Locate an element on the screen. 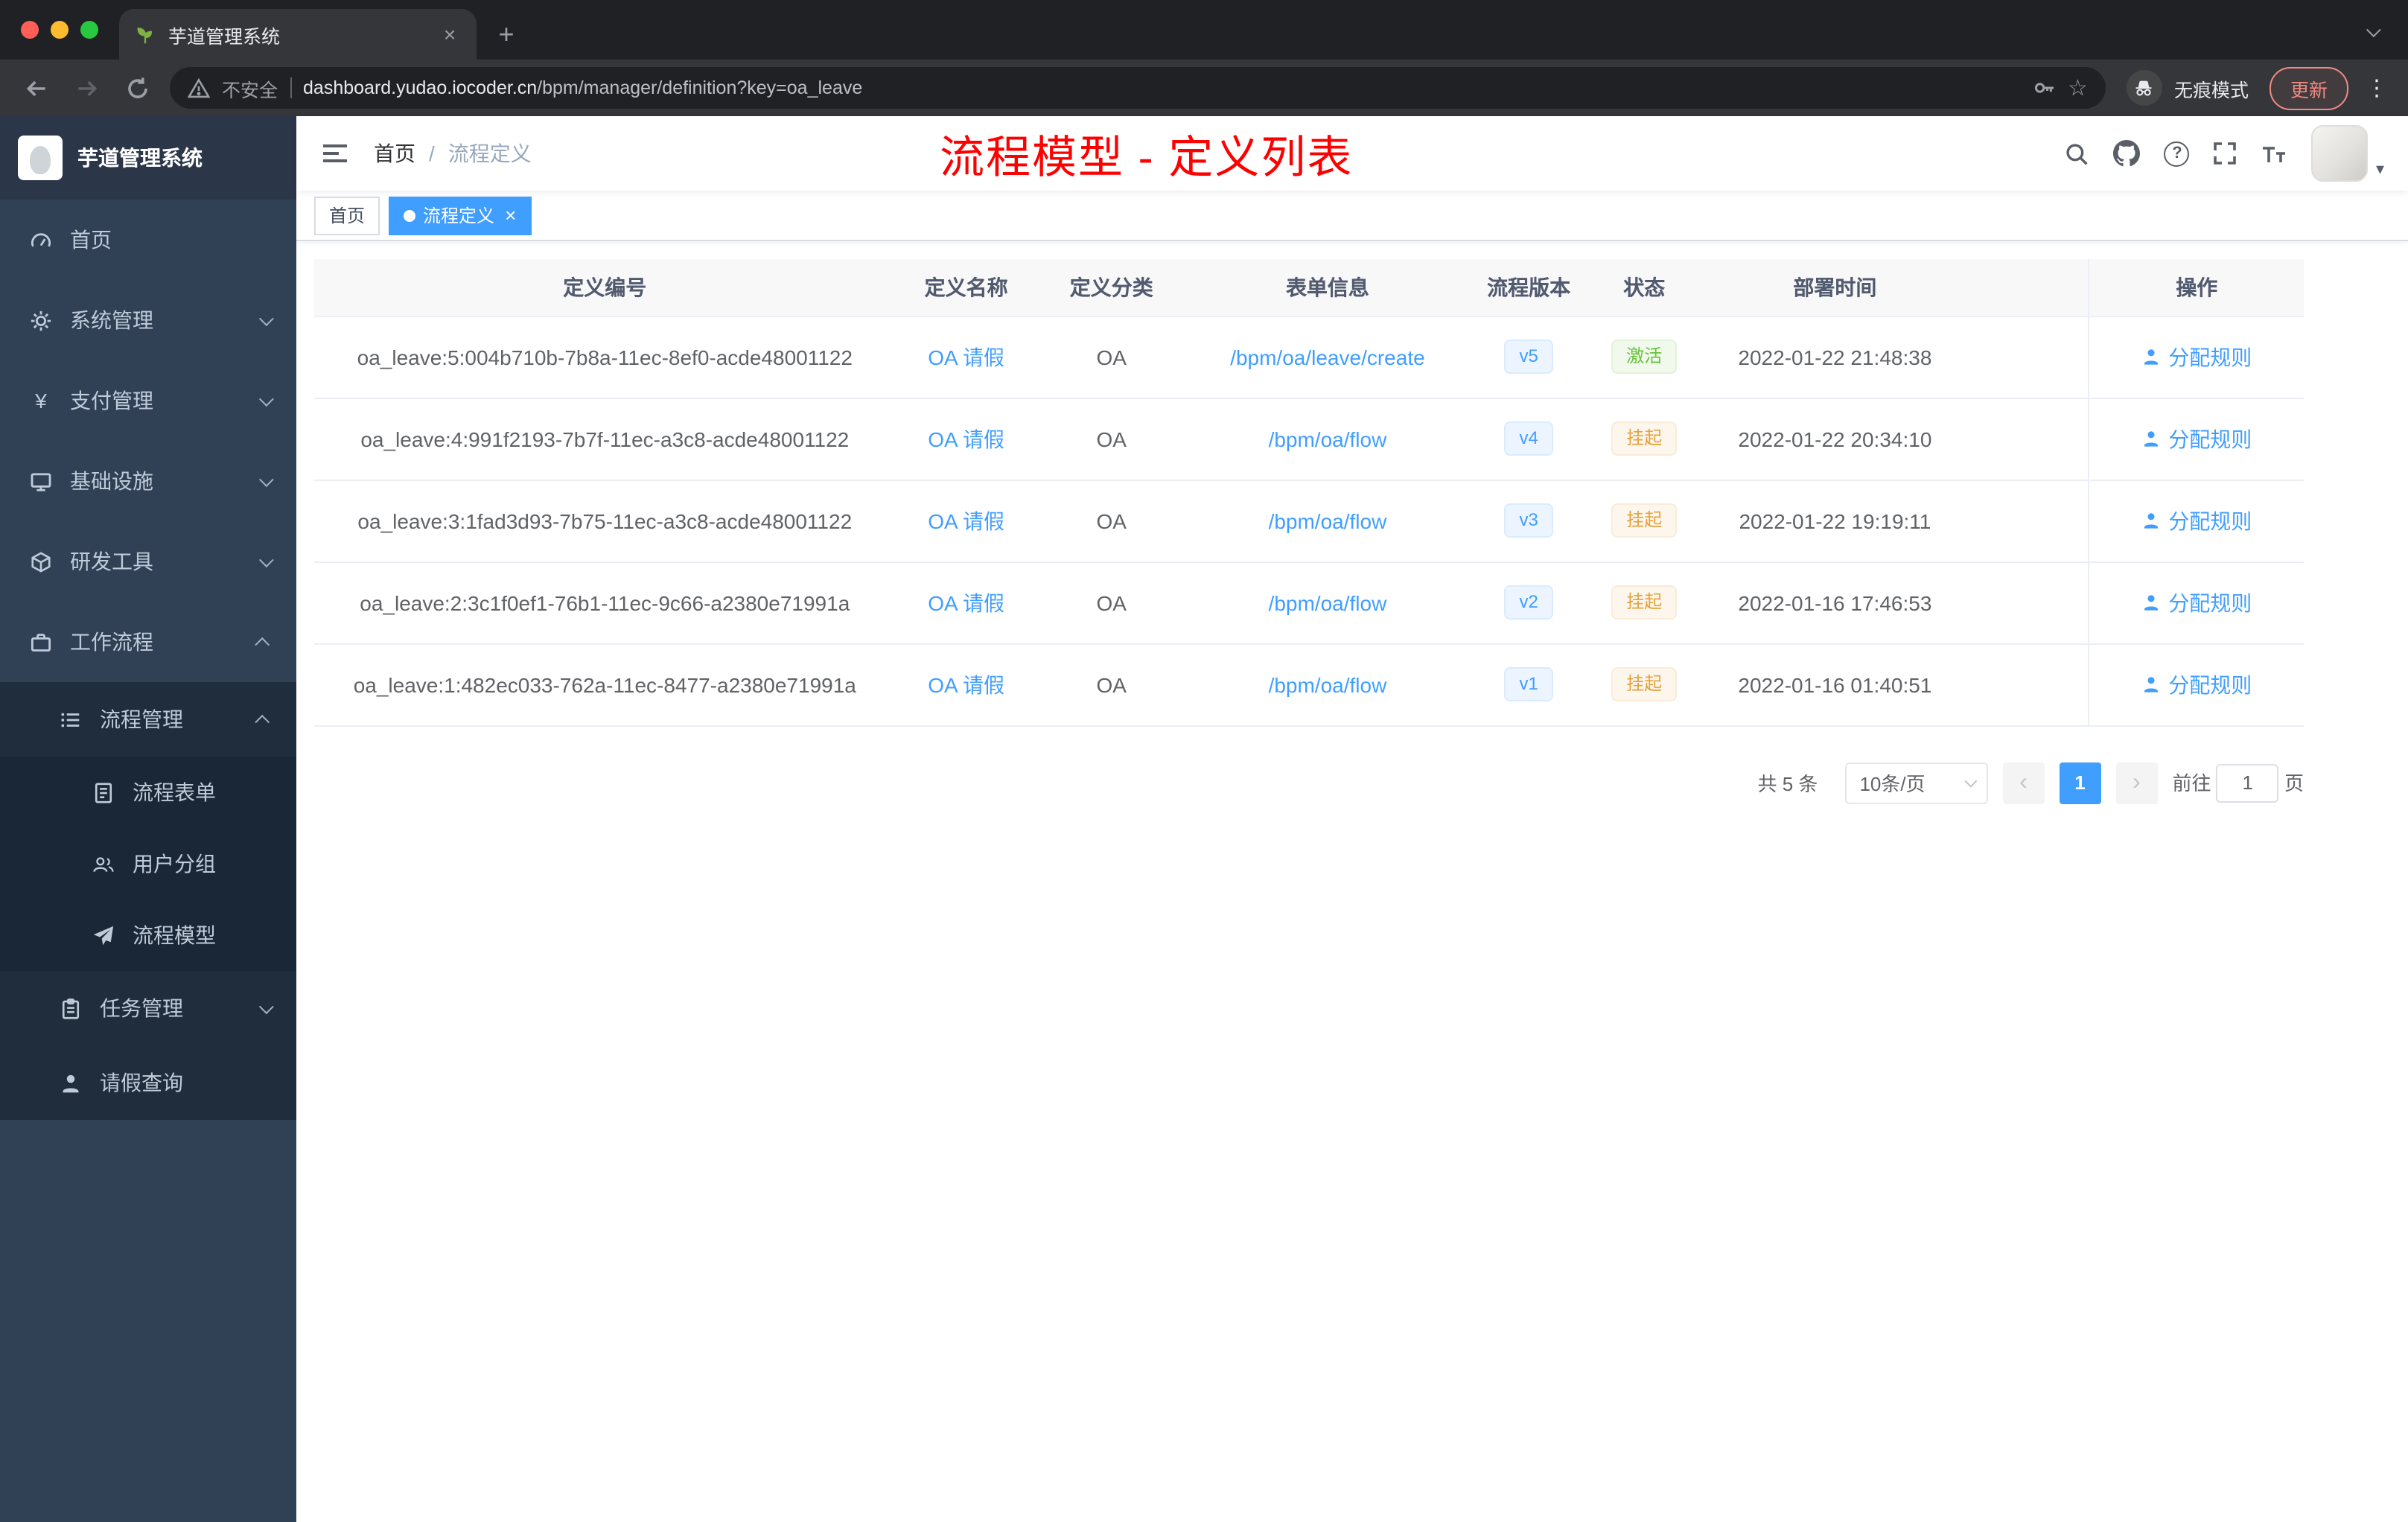 This screenshot has height=1522, width=2408. prev-page-button: ‹ is located at coordinates (2023, 782).